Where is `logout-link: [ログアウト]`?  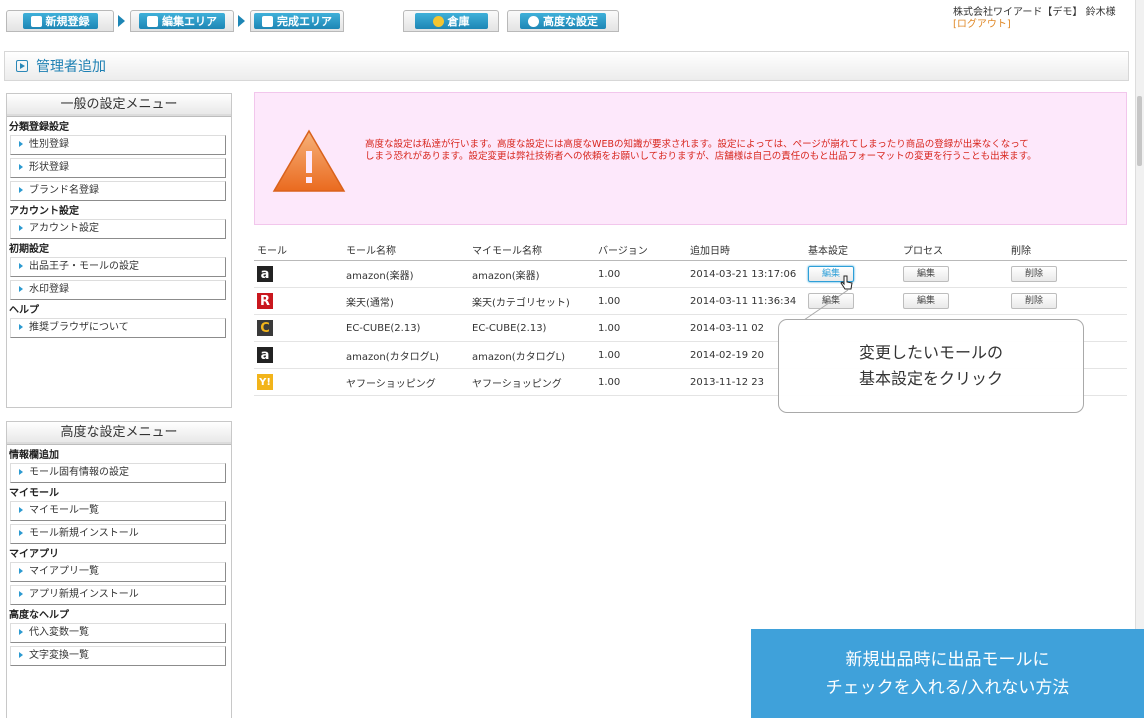
logout-link: [ログアウト] is located at coordinates (1034, 25).